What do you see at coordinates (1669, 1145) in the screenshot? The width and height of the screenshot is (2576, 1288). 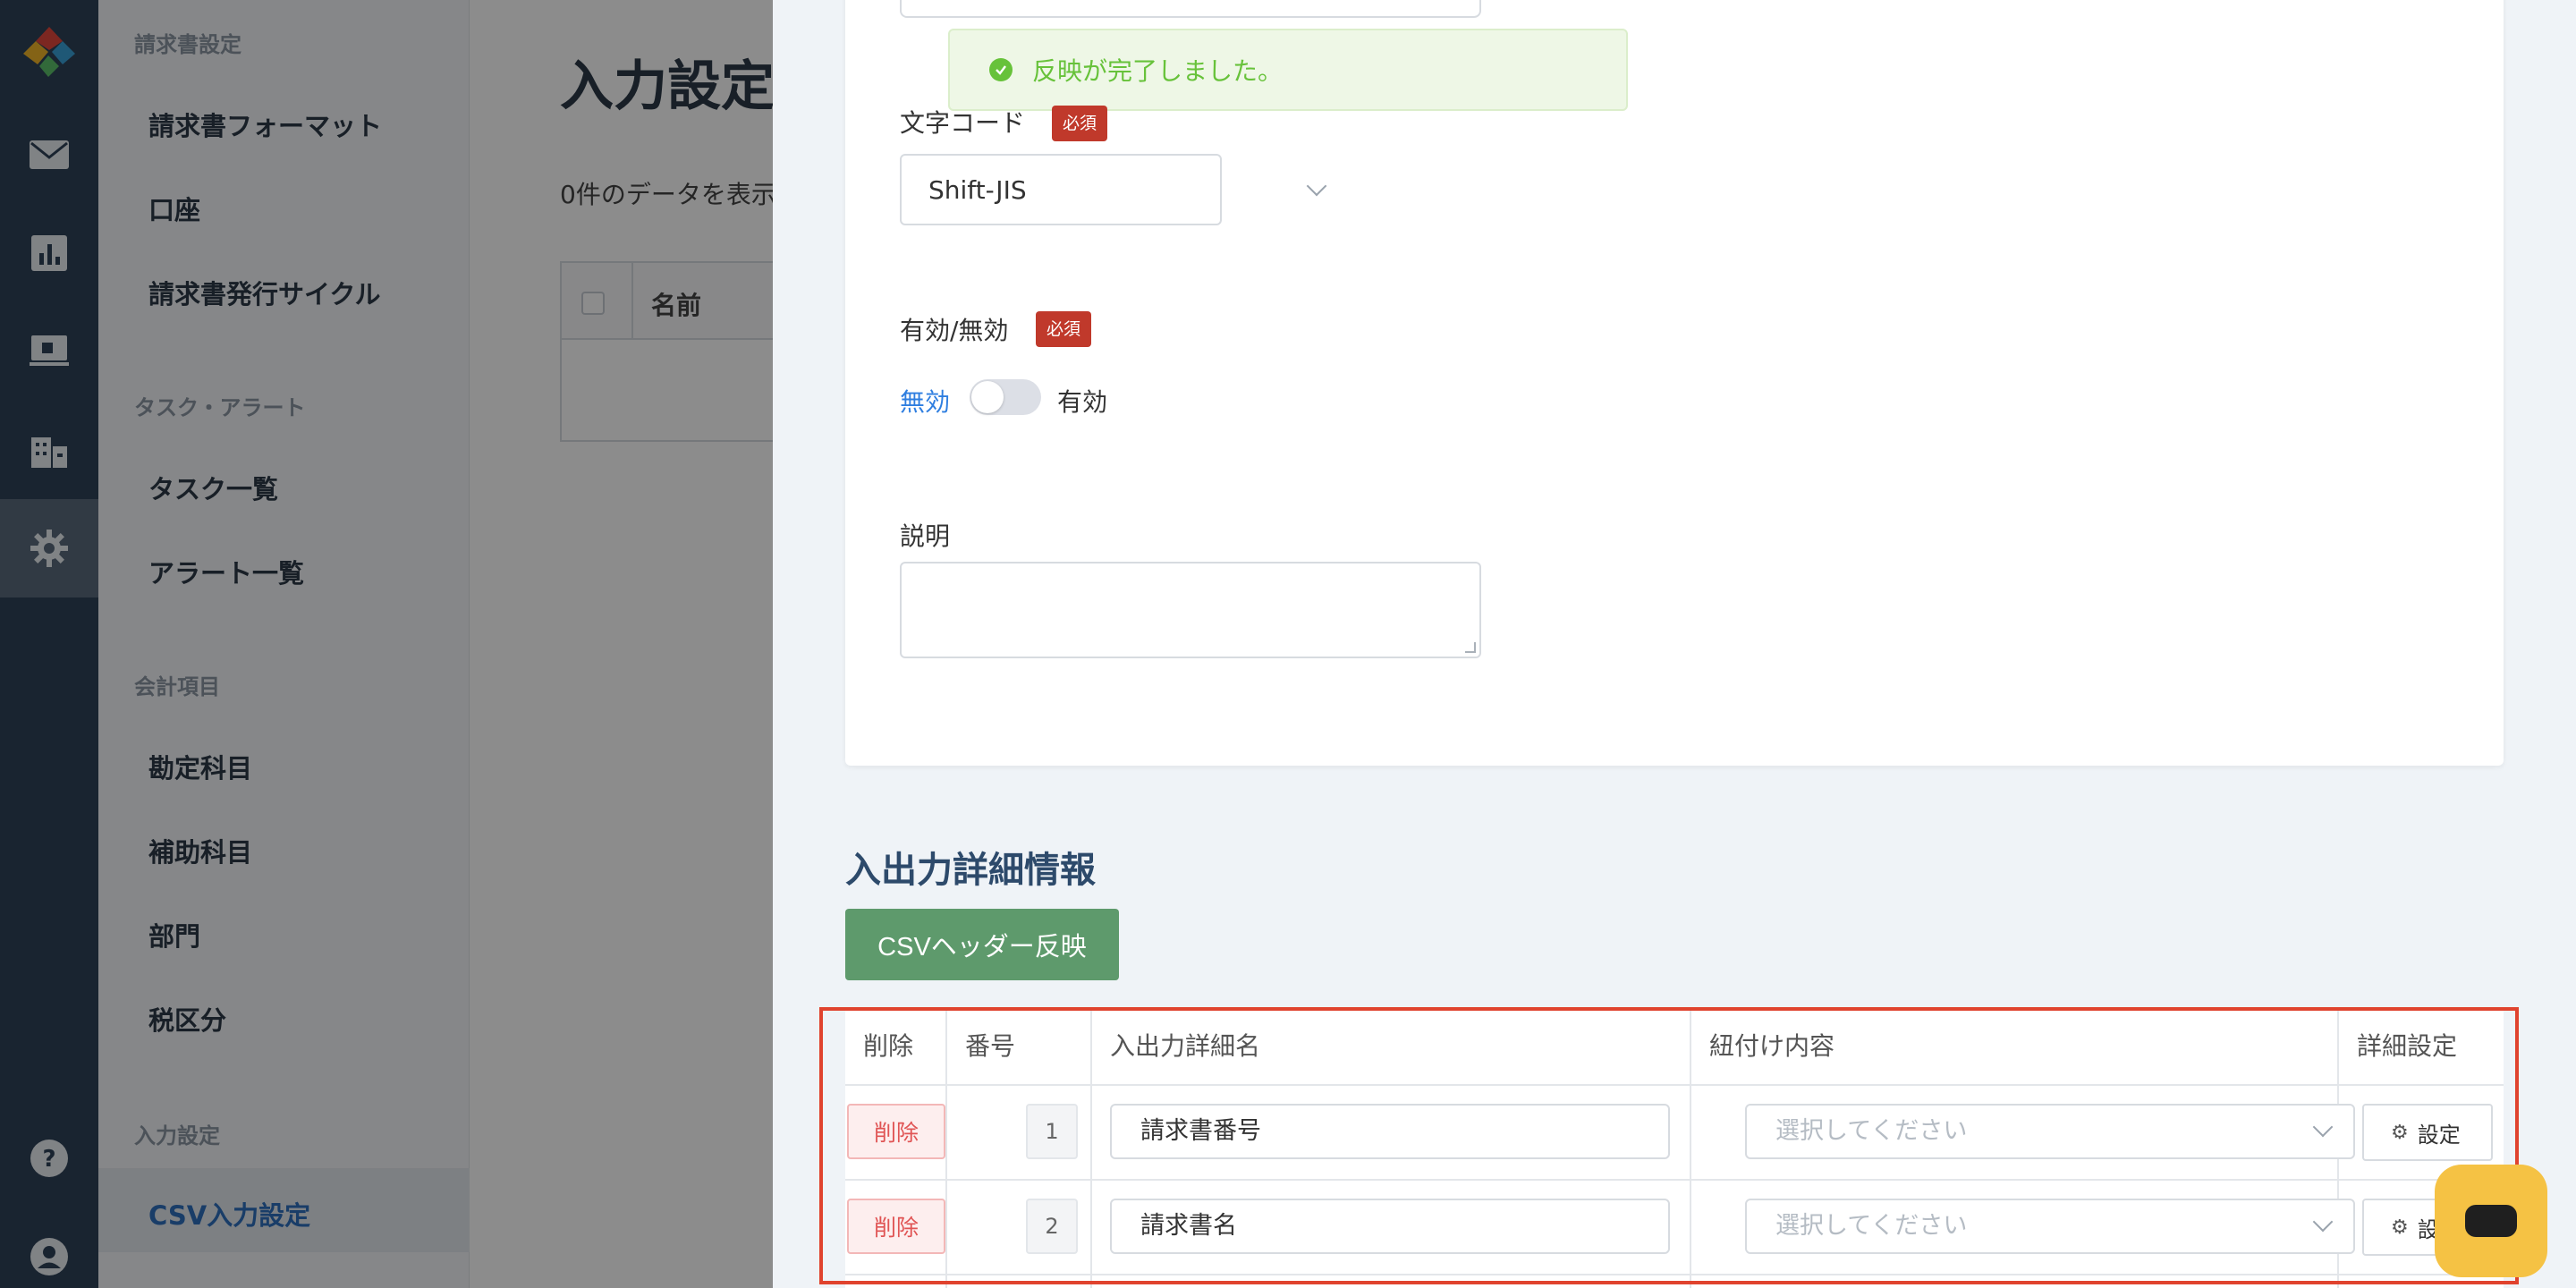 I see `highlight-annotation` at bounding box center [1669, 1145].